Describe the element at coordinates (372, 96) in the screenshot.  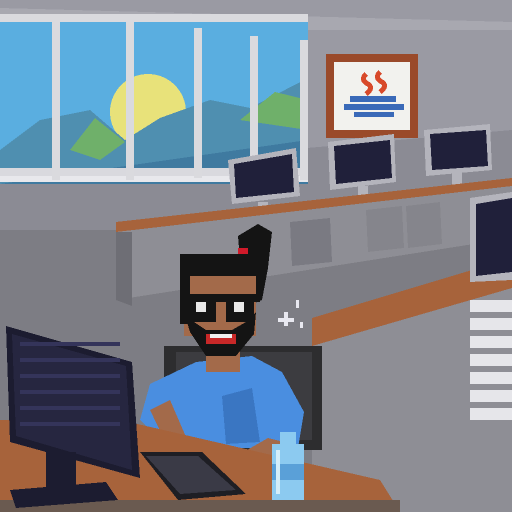
I see `poster-frame` at that location.